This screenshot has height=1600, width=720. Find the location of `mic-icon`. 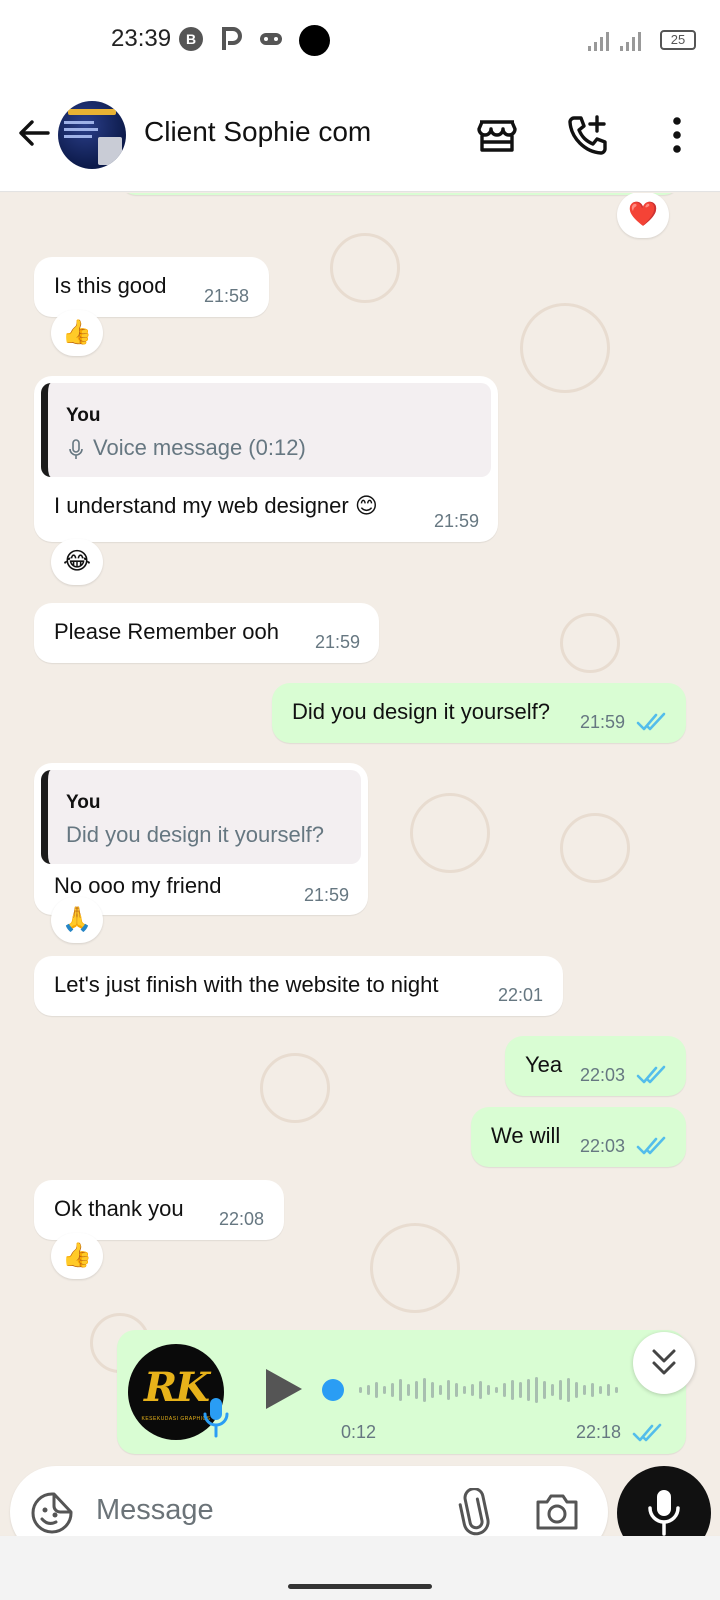

mic-icon is located at coordinates (664, 1513).